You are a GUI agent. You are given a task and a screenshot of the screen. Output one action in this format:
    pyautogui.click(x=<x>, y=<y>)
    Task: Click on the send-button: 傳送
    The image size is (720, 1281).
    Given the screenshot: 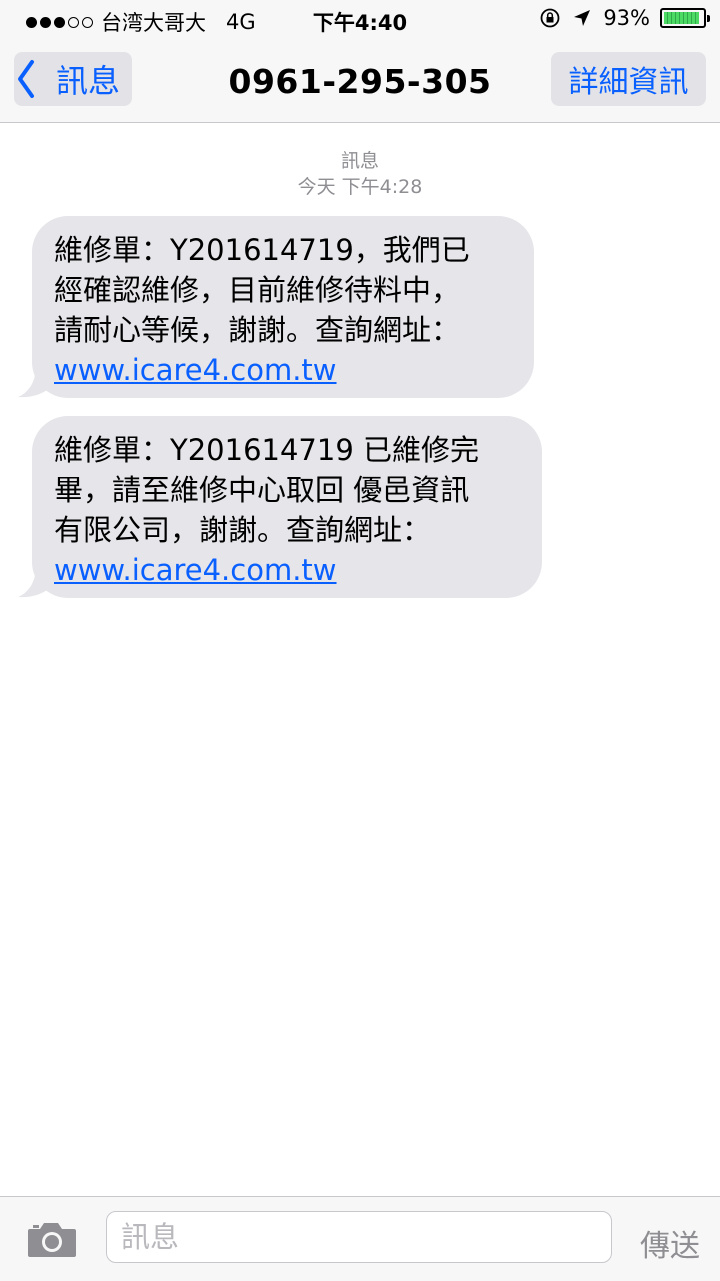 What is the action you would take?
    pyautogui.click(x=670, y=1243)
    